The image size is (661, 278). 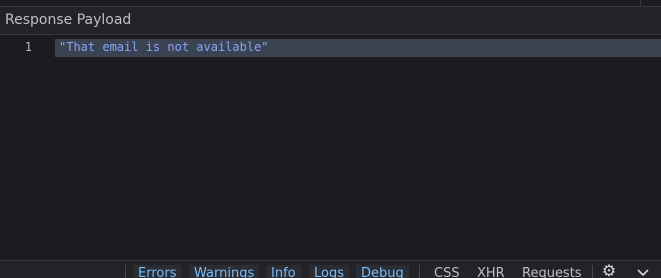 What do you see at coordinates (164, 47) in the screenshot?
I see `string-value: "That email is not available"` at bounding box center [164, 47].